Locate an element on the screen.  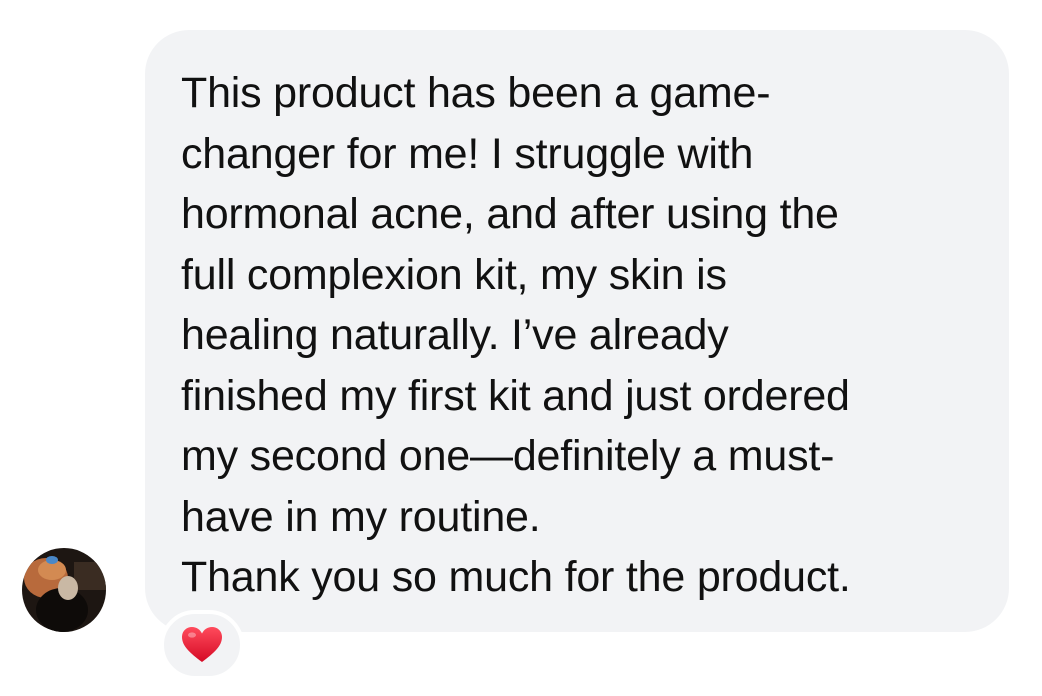
message-line: finished my first kit and just ordered is located at coordinates (515, 395).